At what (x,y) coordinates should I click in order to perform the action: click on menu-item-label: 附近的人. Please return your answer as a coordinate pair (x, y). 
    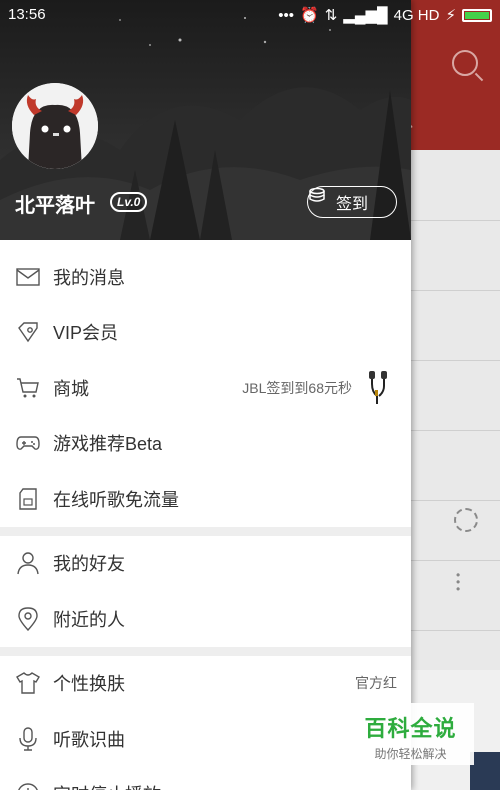
    Looking at the image, I should click on (89, 619).